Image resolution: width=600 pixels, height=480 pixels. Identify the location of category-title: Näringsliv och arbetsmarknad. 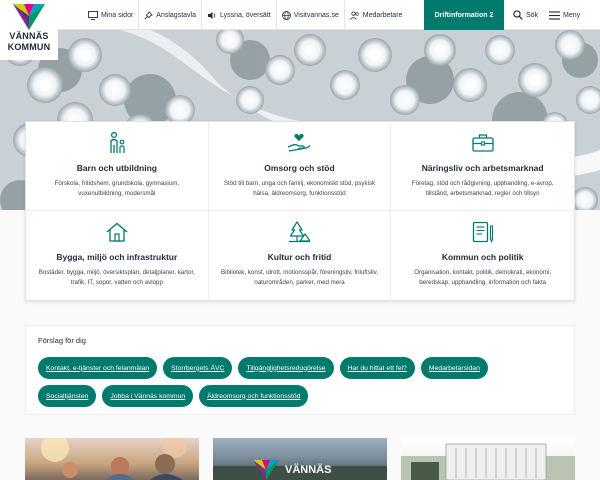
(482, 168).